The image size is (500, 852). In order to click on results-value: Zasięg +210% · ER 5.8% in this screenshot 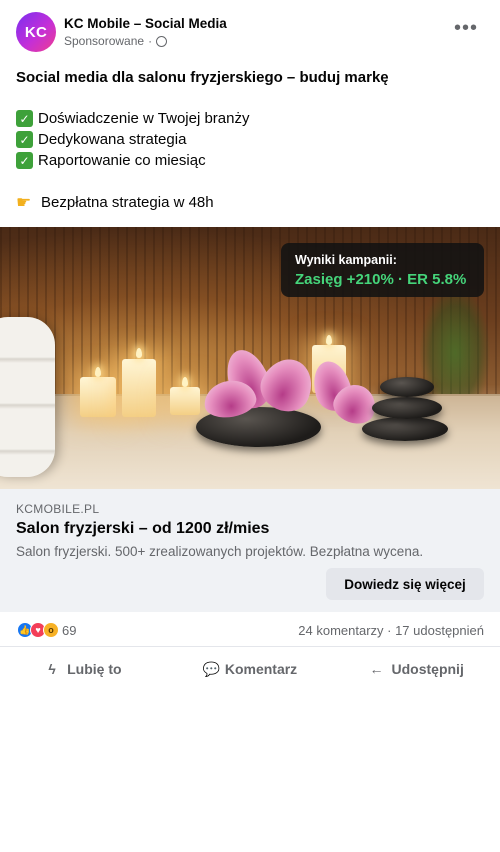, I will do `click(381, 279)`.